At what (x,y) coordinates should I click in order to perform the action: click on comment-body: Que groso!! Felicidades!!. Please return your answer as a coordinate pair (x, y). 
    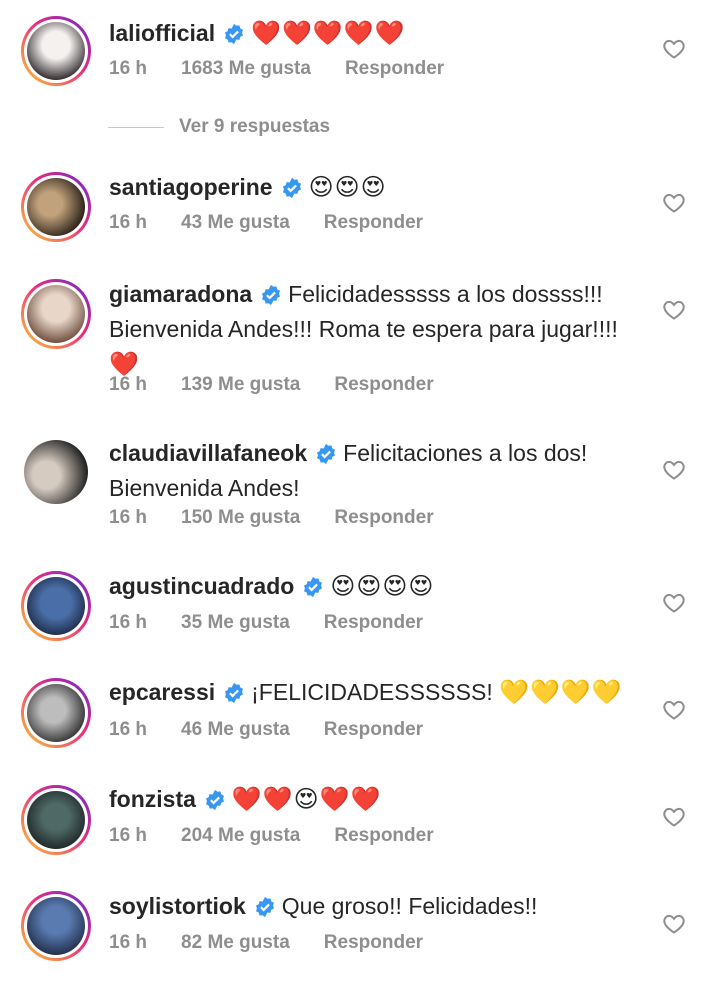
    Looking at the image, I should click on (409, 906).